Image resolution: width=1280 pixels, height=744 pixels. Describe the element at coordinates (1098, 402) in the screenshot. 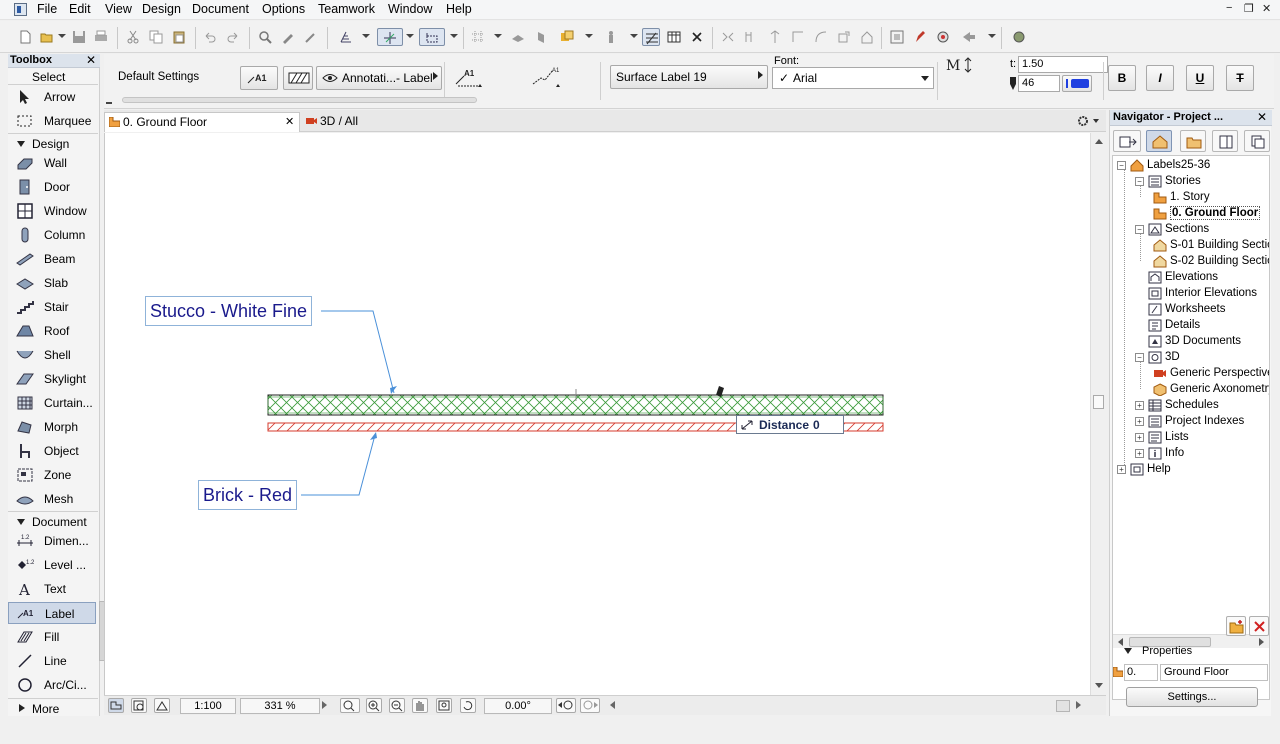

I see `scroll-thumb` at that location.